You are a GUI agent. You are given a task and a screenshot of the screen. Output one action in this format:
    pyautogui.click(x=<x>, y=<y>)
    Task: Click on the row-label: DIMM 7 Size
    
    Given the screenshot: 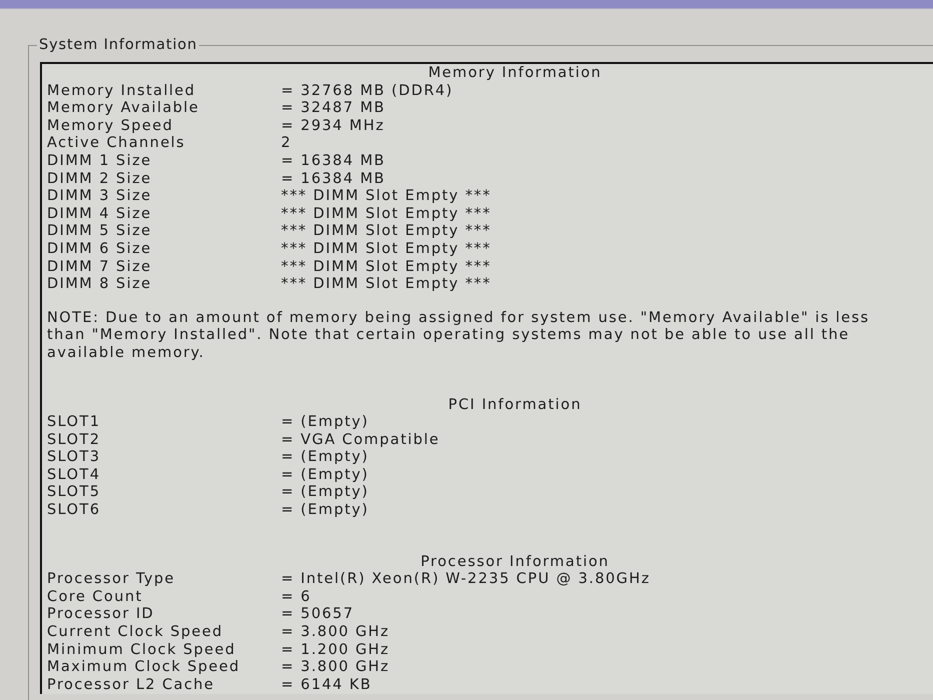 What is the action you would take?
    pyautogui.click(x=99, y=267)
    